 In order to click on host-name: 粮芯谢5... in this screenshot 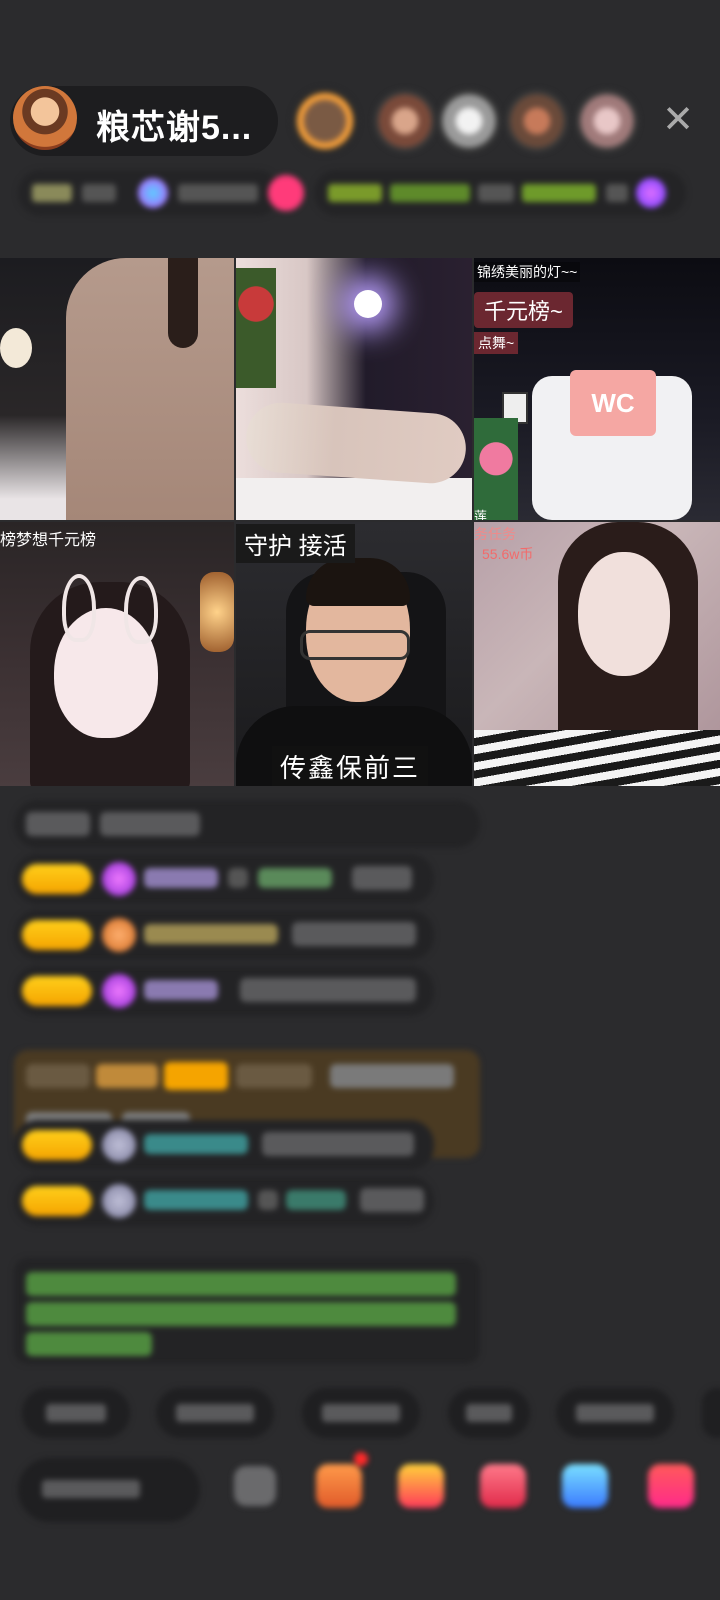, I will do `click(174, 124)`.